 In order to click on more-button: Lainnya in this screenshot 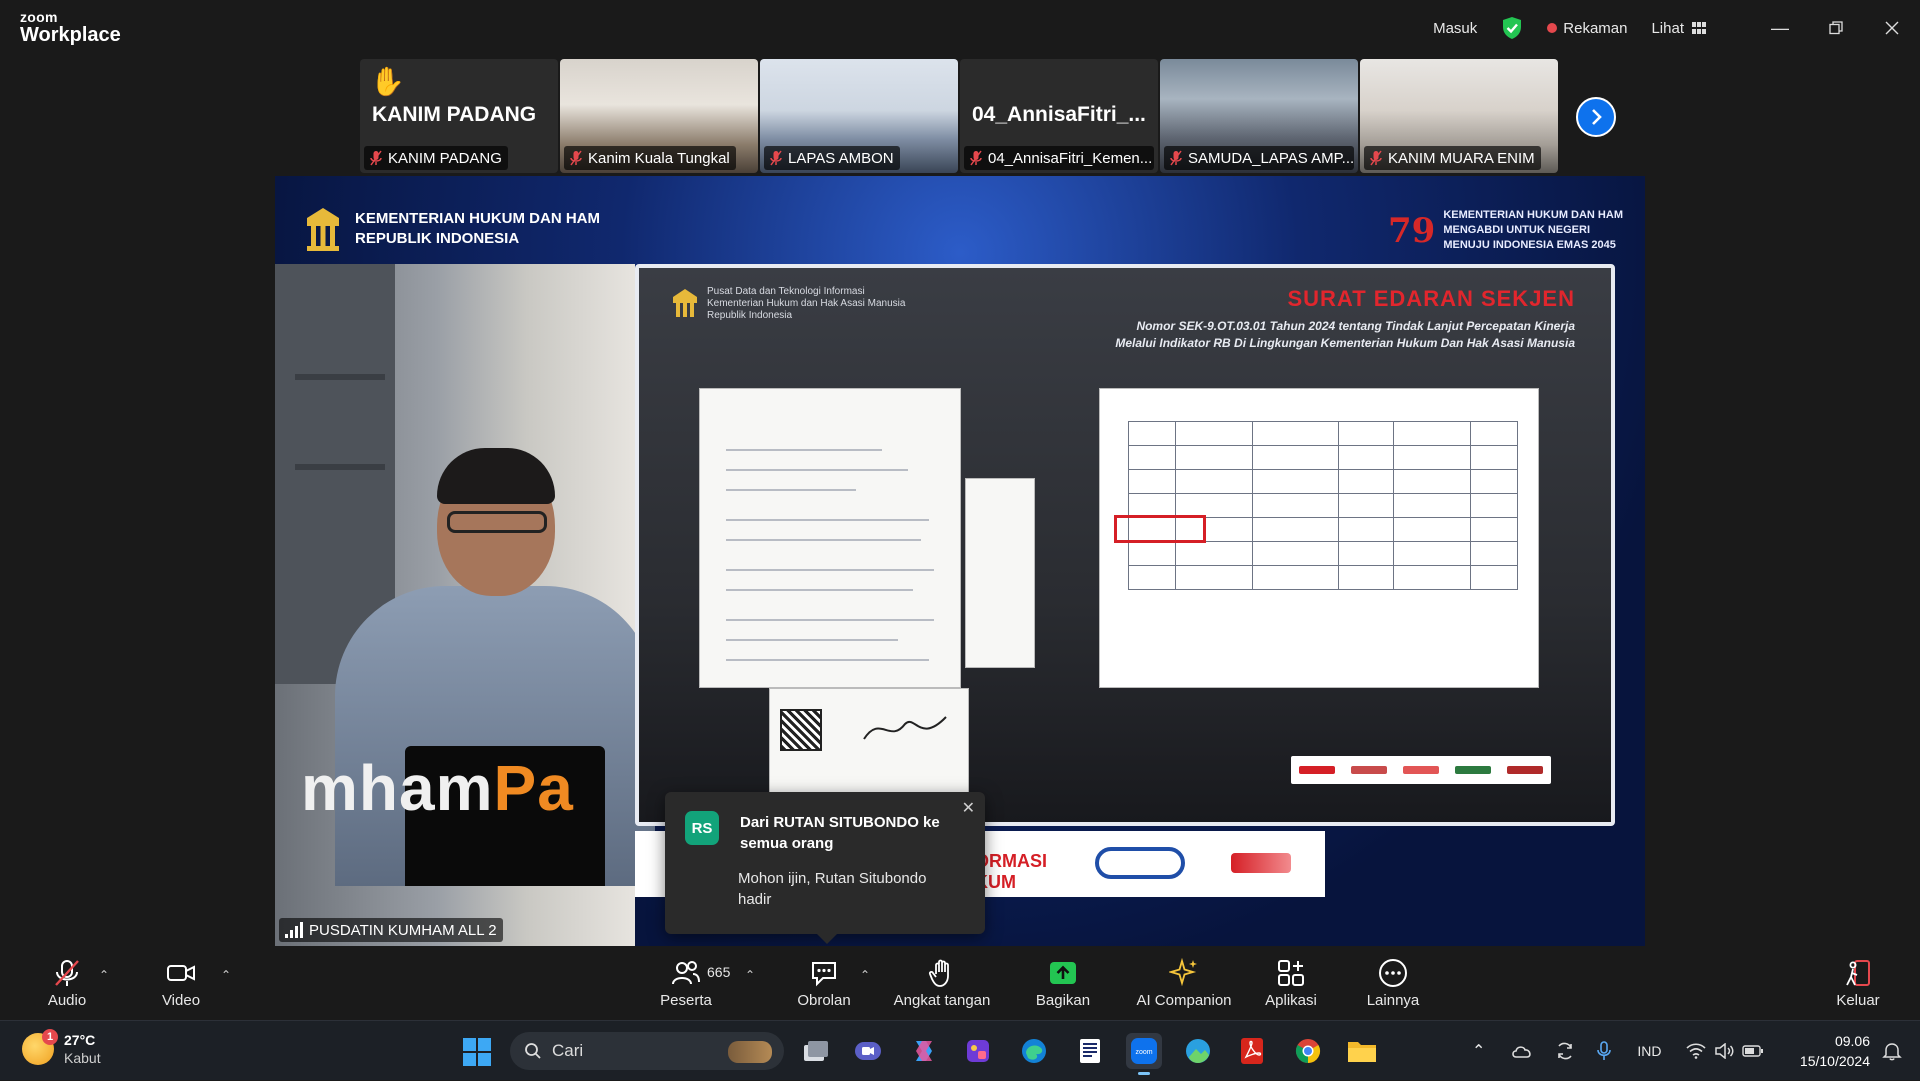, I will do `click(1393, 983)`.